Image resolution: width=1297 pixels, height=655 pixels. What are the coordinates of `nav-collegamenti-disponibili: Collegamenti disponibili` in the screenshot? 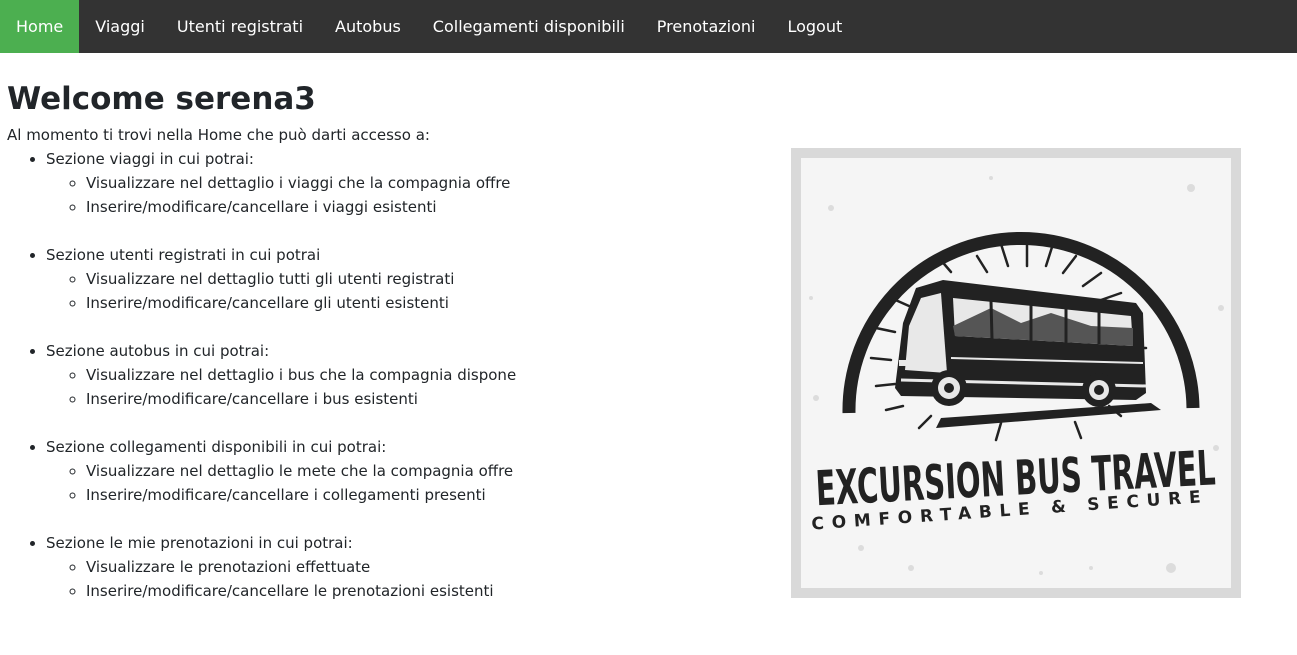 It's located at (529, 26).